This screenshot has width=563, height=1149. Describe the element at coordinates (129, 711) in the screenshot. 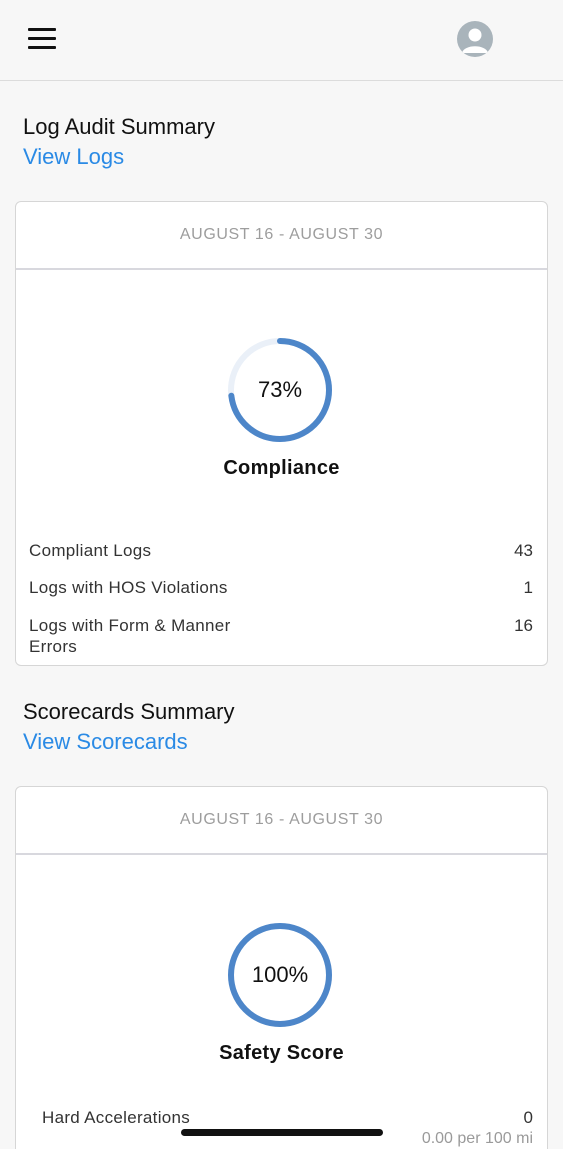

I see `scorecards-title: Scorecards Summary` at that location.